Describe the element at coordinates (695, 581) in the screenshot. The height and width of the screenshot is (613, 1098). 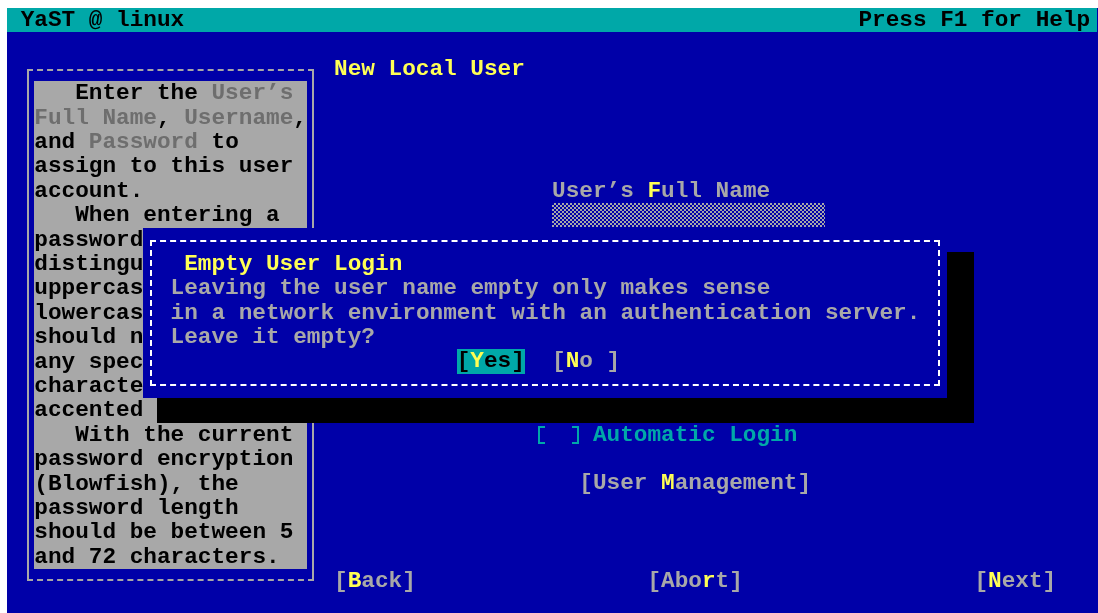
I see `abort-button: [Abort]` at that location.